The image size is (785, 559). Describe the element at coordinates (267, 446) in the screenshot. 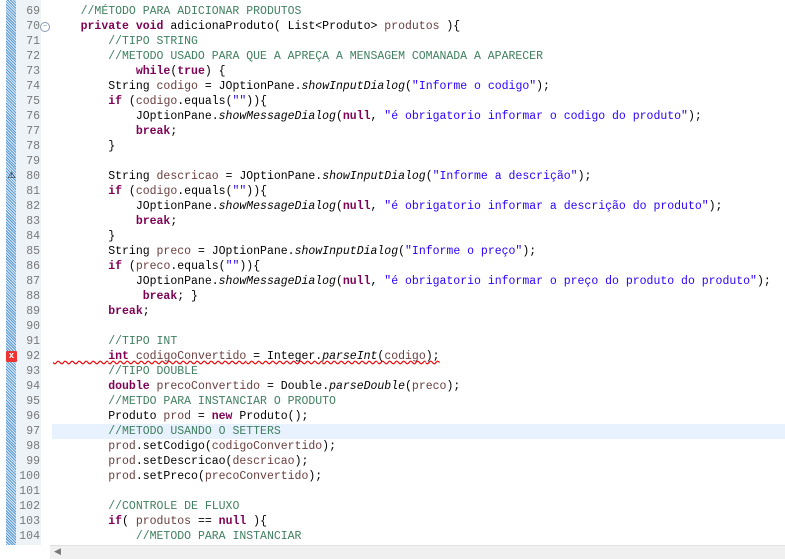

I see `variable: codigoConvertido` at that location.